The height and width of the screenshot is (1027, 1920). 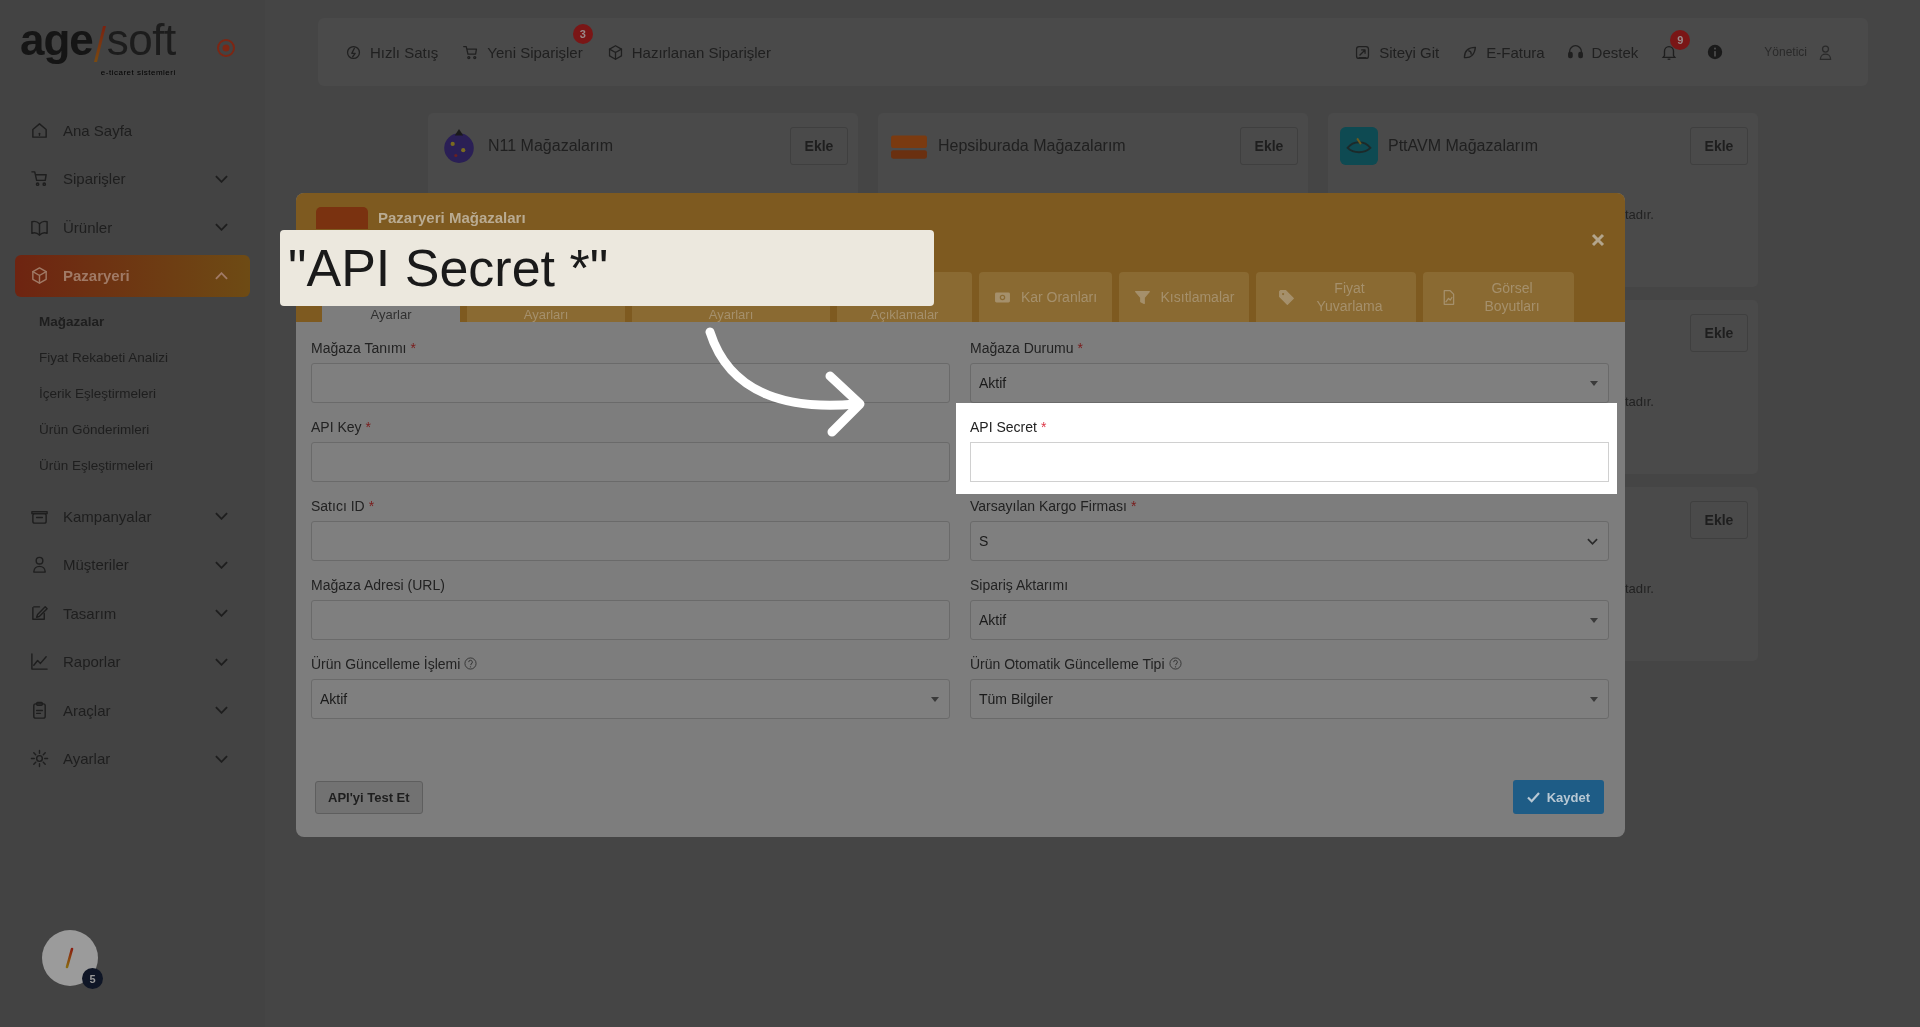 I want to click on sidebar-item: Pazaryeri, so click(x=132, y=275).